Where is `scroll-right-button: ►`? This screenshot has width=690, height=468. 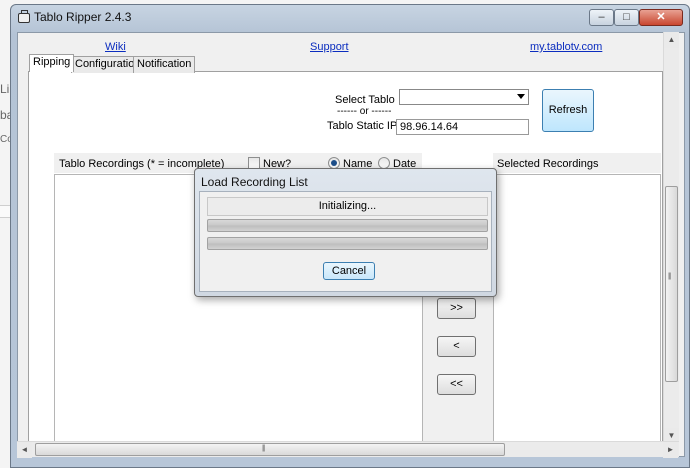 scroll-right-button: ► is located at coordinates (670, 450).